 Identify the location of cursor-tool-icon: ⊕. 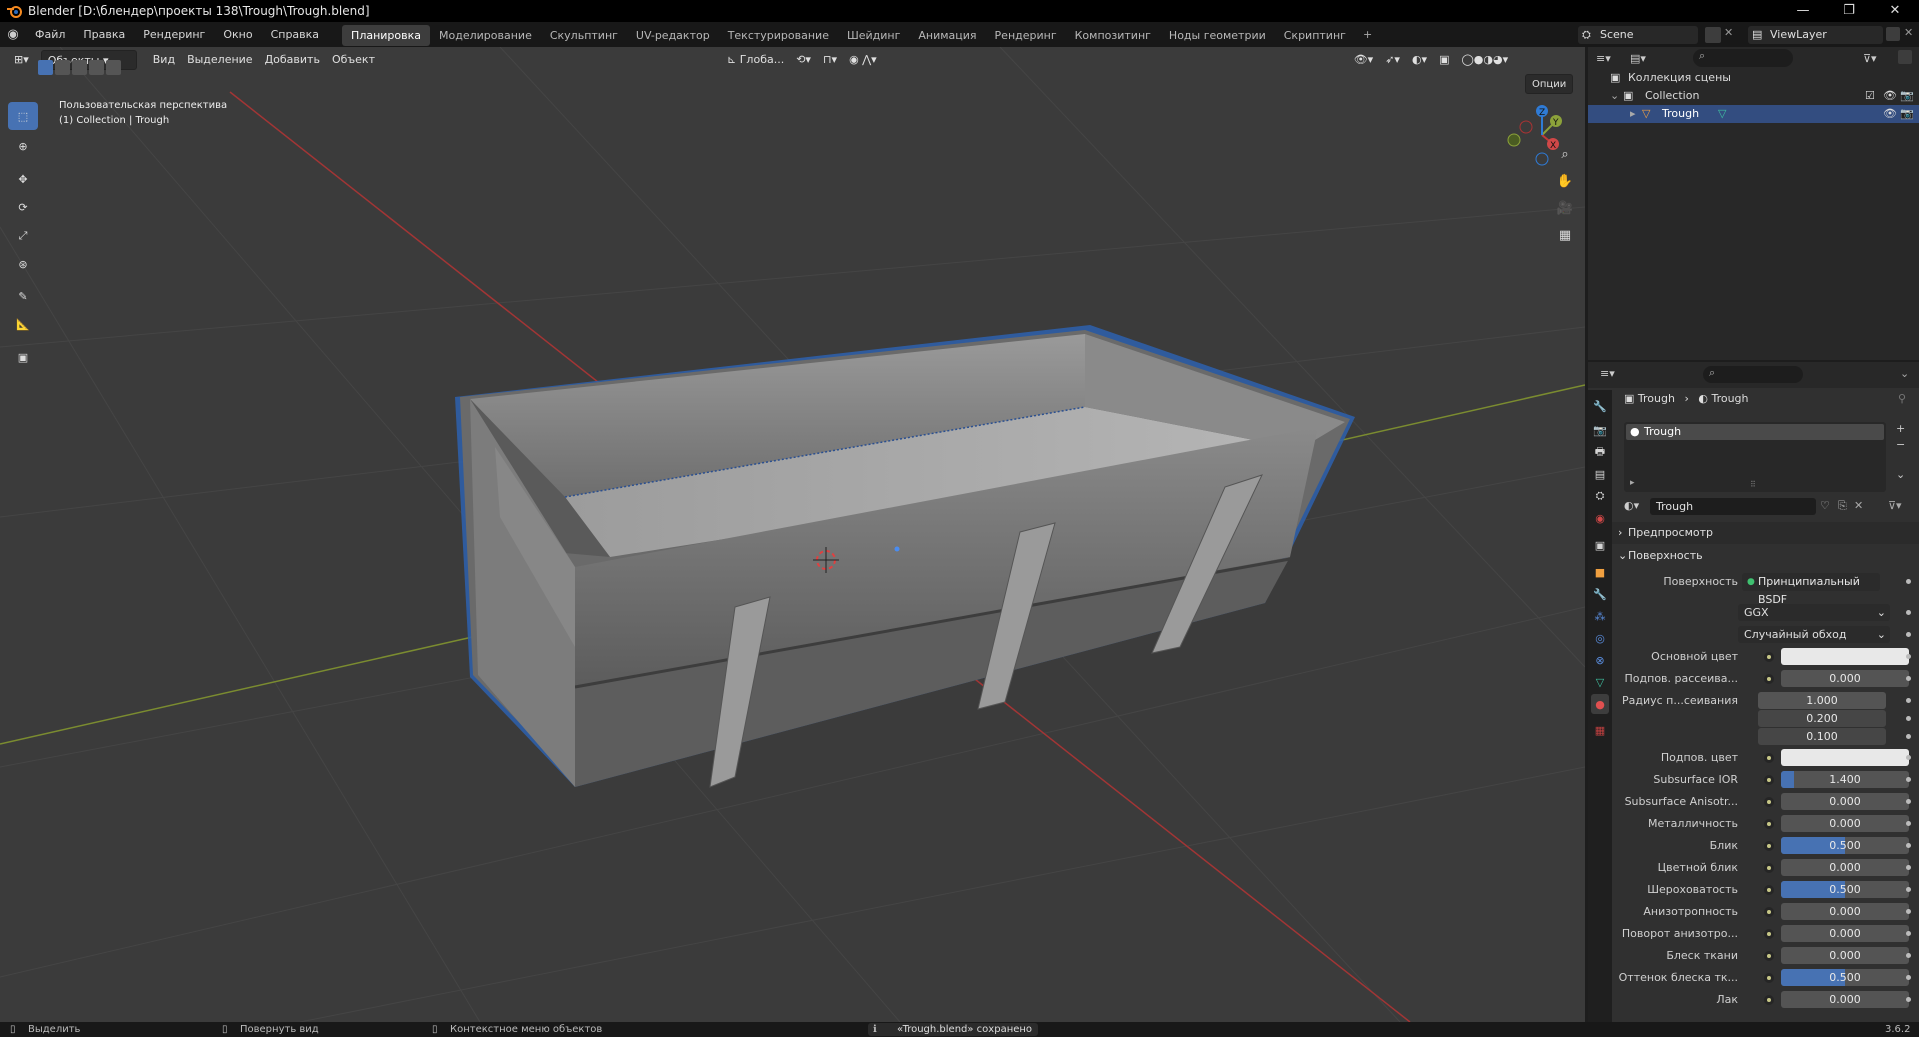
(23, 146).